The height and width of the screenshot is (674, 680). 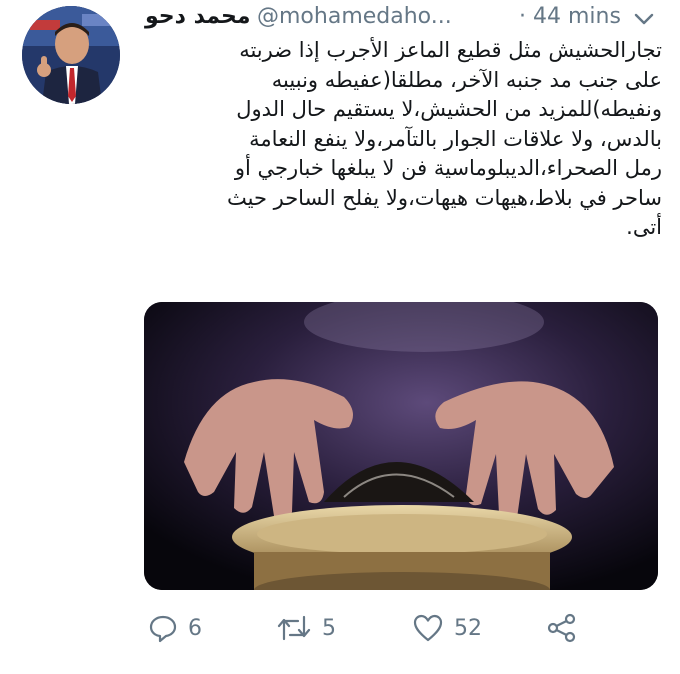 I want to click on retweet-button: 5, so click(x=306, y=628).